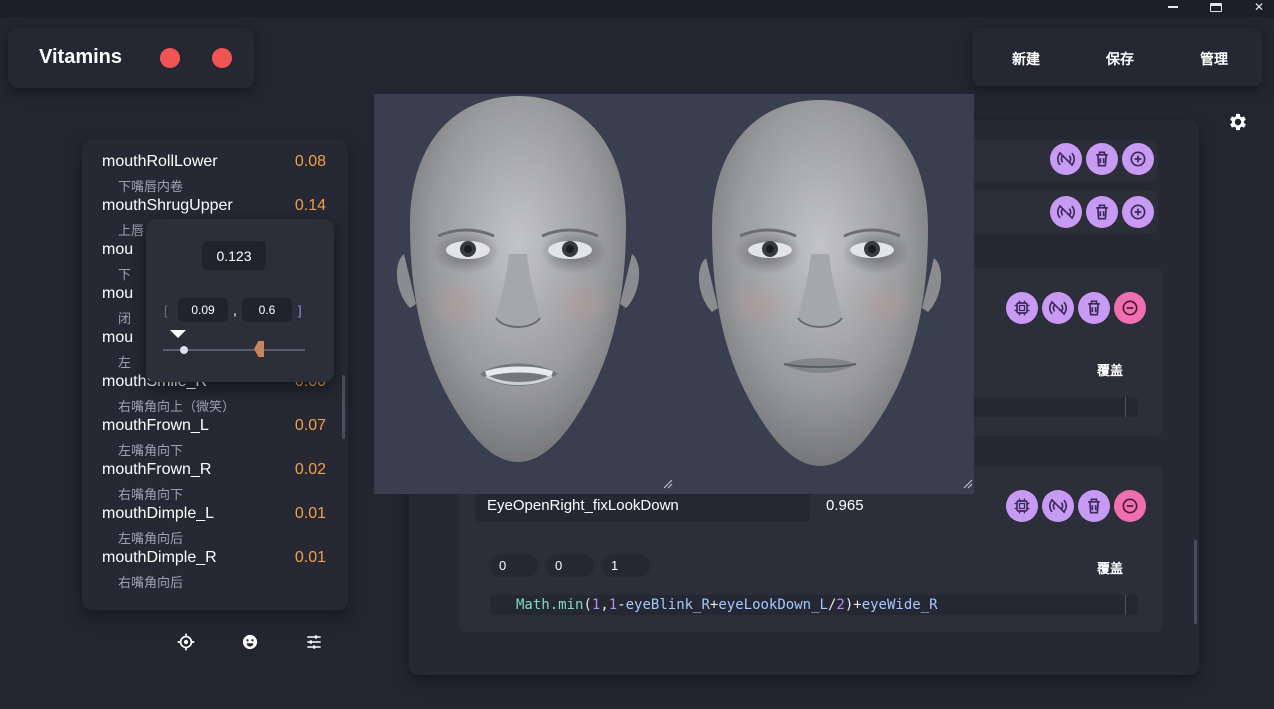 This screenshot has height=709, width=1274. Describe the element at coordinates (1214, 59) in the screenshot. I see `manage-button: 管理` at that location.